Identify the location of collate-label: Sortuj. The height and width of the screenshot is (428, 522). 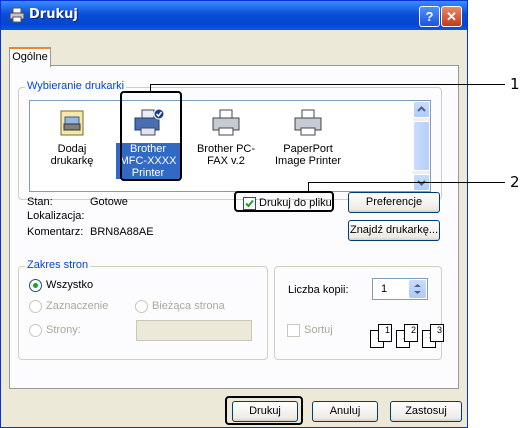
(318, 330).